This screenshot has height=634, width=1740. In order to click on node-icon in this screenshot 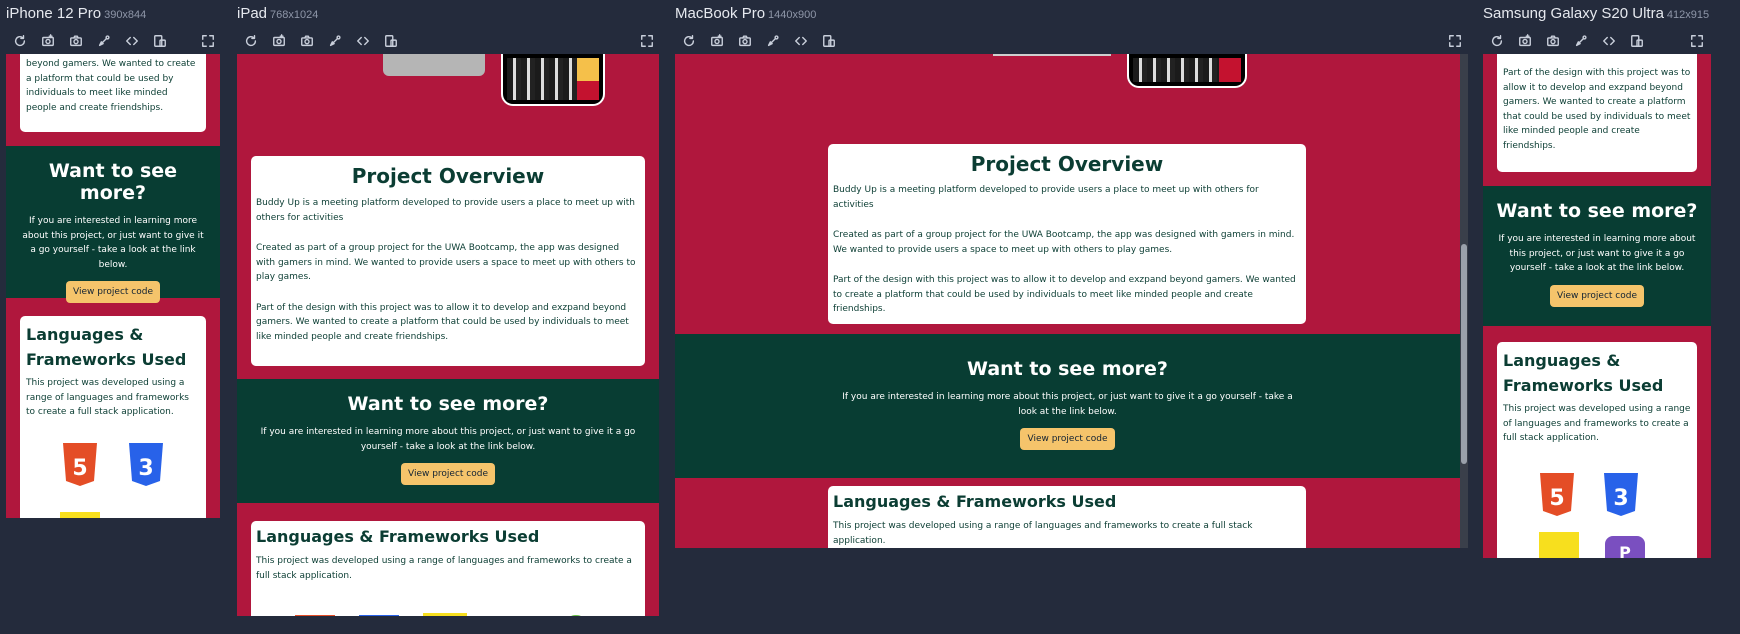, I will do `click(576, 615)`.